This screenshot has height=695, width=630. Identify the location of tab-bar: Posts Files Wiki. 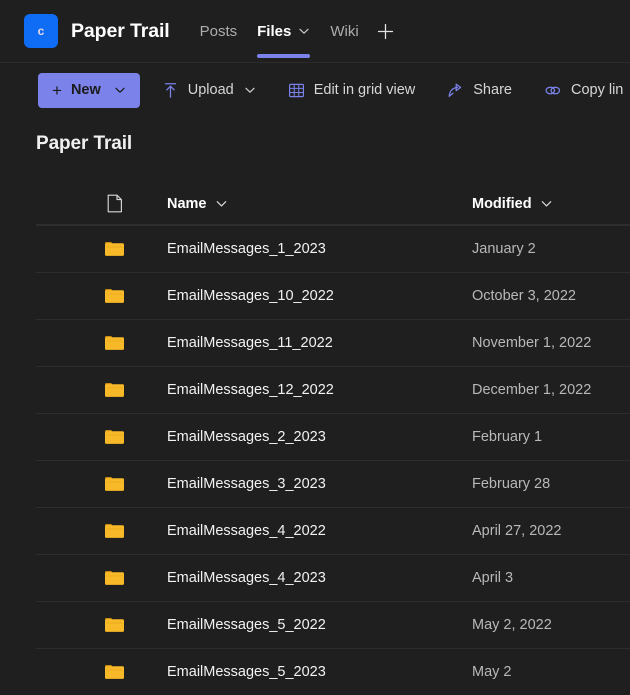
(295, 31).